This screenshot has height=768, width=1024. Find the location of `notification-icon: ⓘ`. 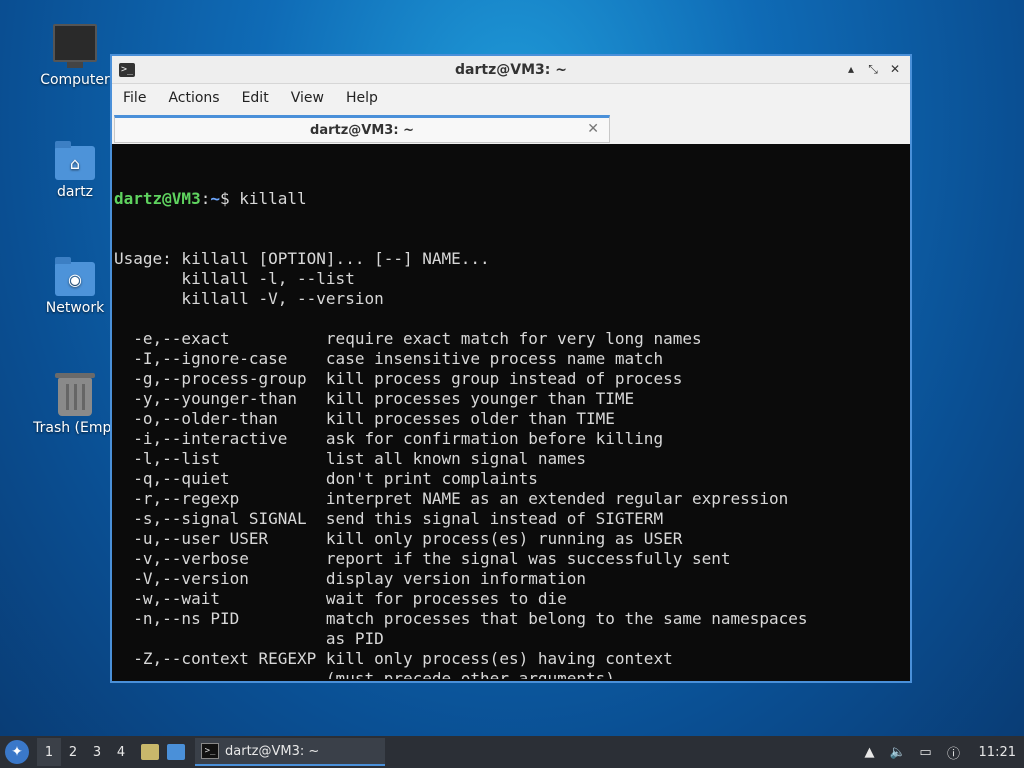

notification-icon: ⓘ is located at coordinates (954, 753).